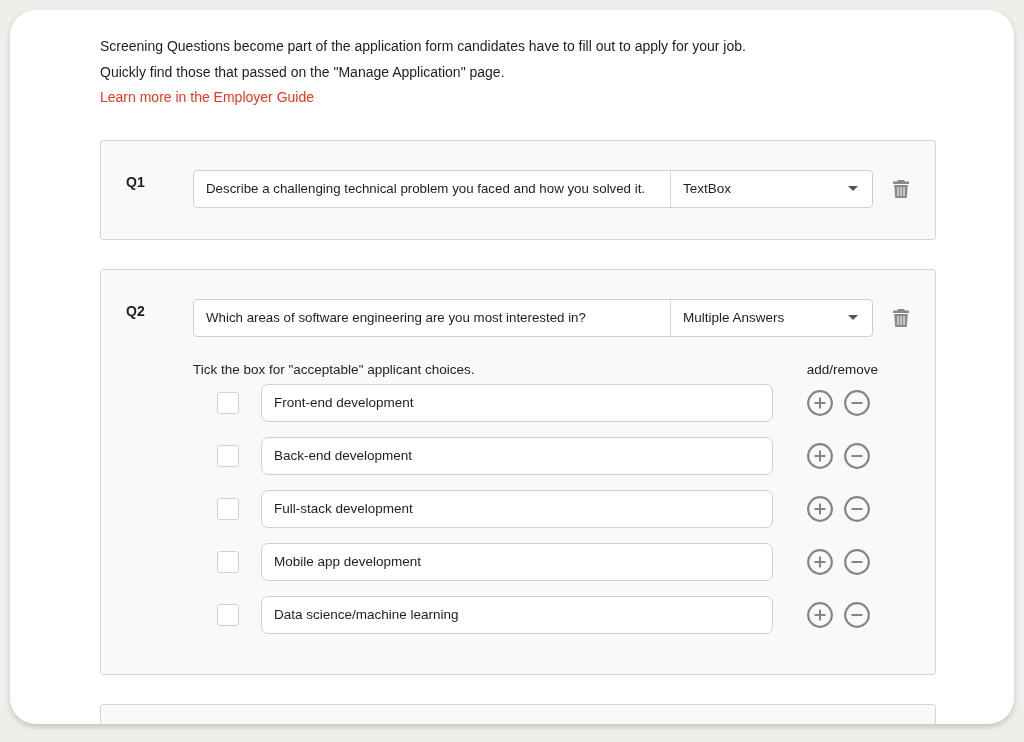  What do you see at coordinates (842, 369) in the screenshot?
I see `add-remove-label: add/remove` at bounding box center [842, 369].